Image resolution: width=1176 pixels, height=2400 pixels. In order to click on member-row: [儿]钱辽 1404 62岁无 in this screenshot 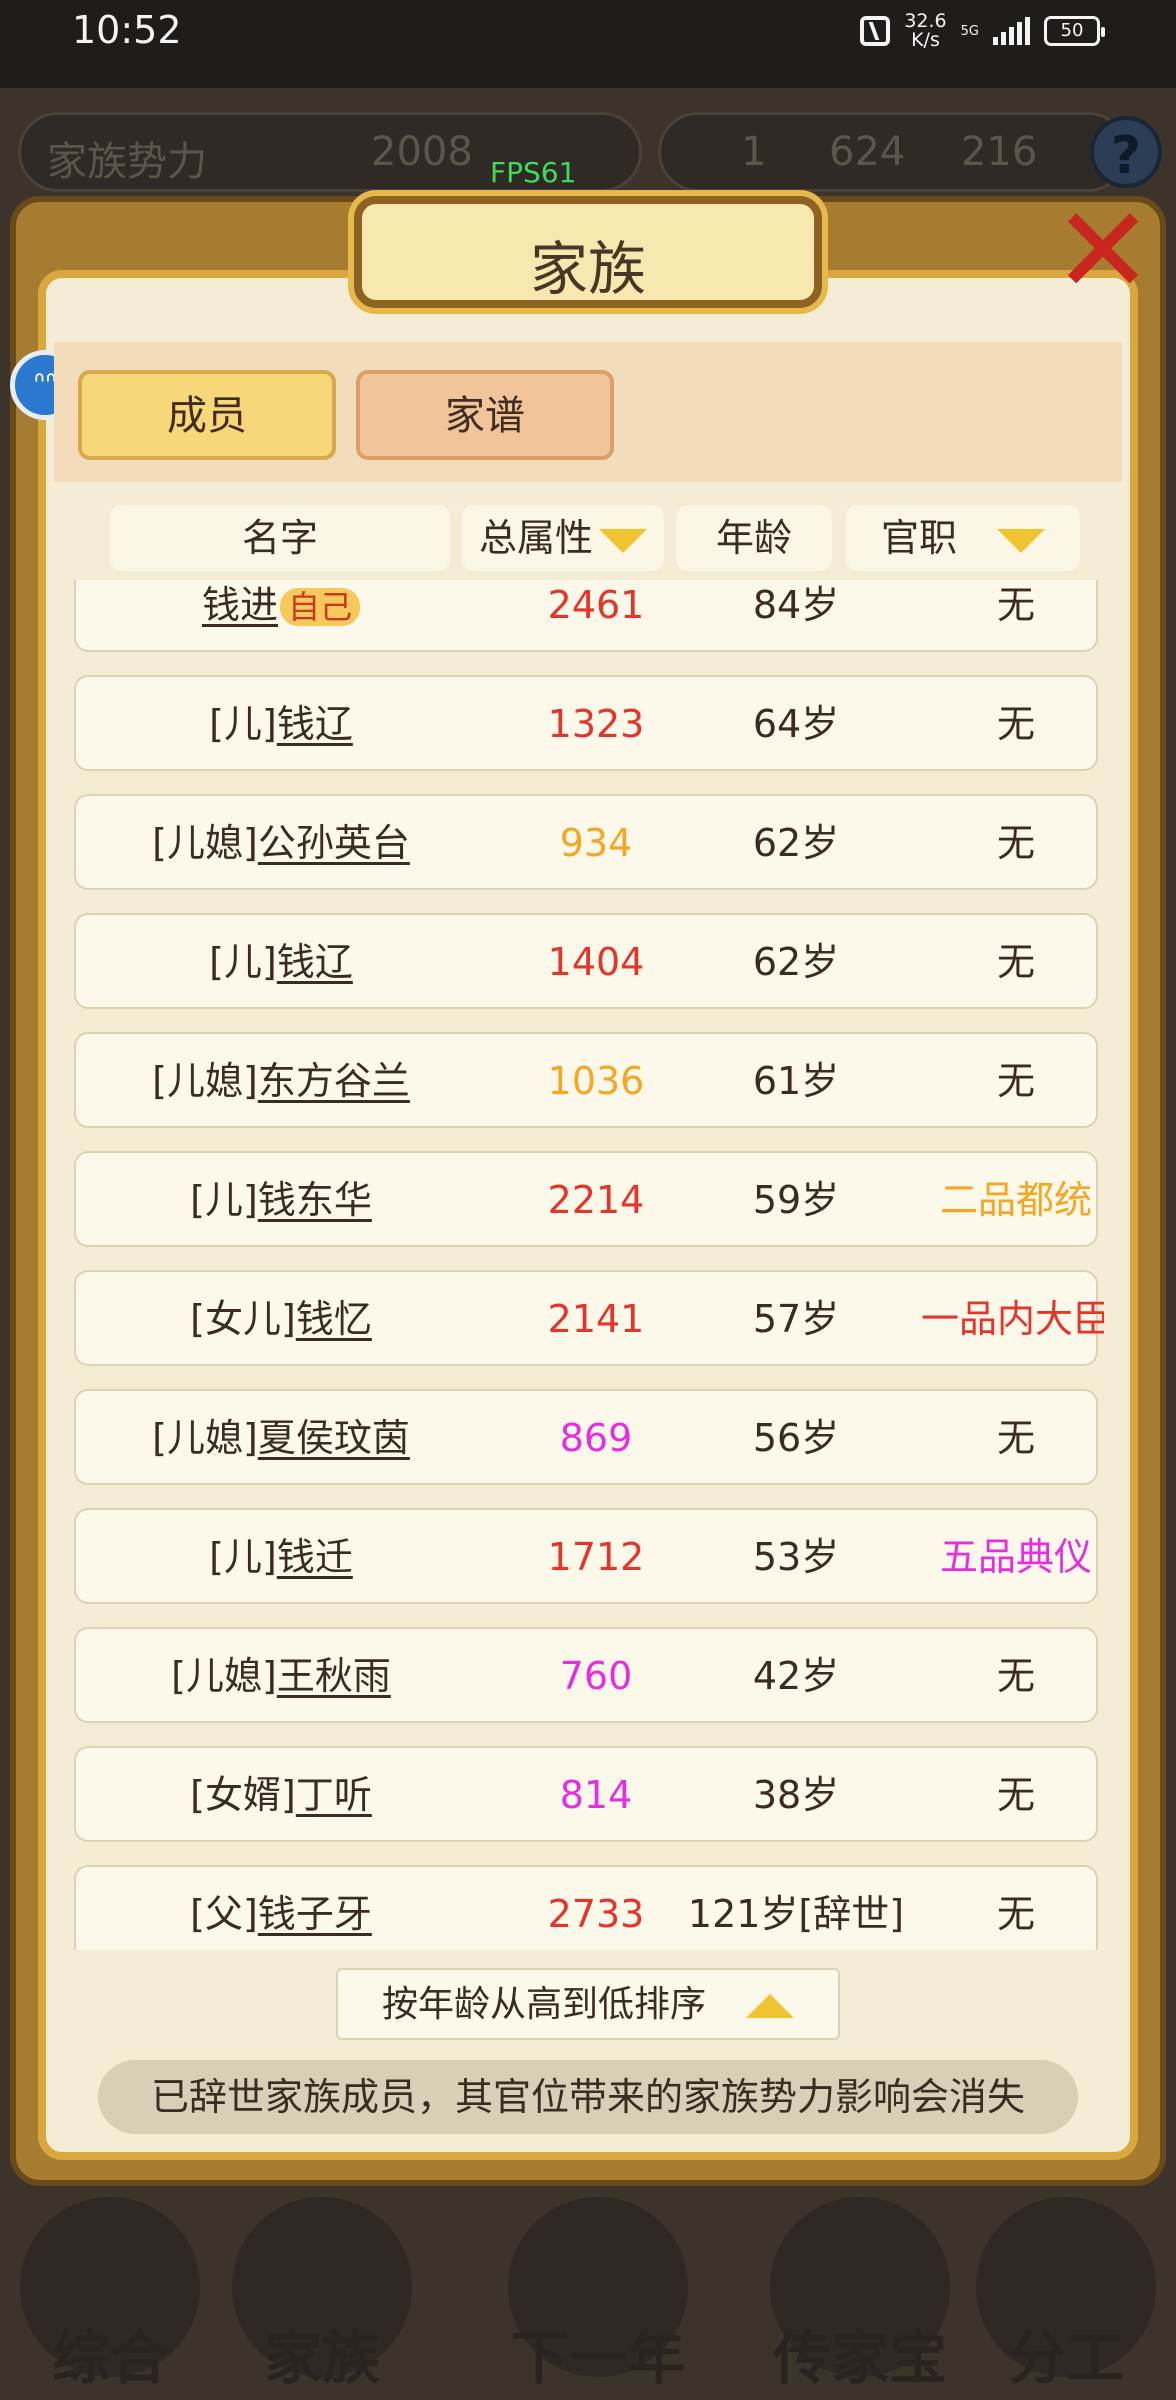, I will do `click(586, 961)`.